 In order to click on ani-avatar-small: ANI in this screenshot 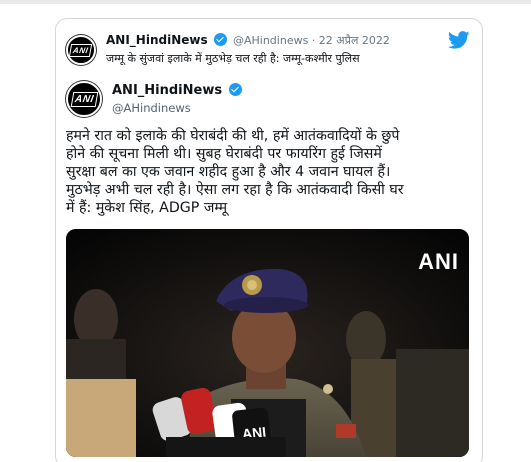, I will do `click(81, 50)`.